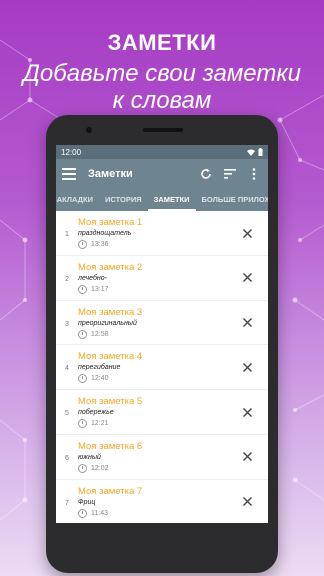  I want to click on list-item: 7 Моя заметка 7 Фриц 11:43, so click(162, 501).